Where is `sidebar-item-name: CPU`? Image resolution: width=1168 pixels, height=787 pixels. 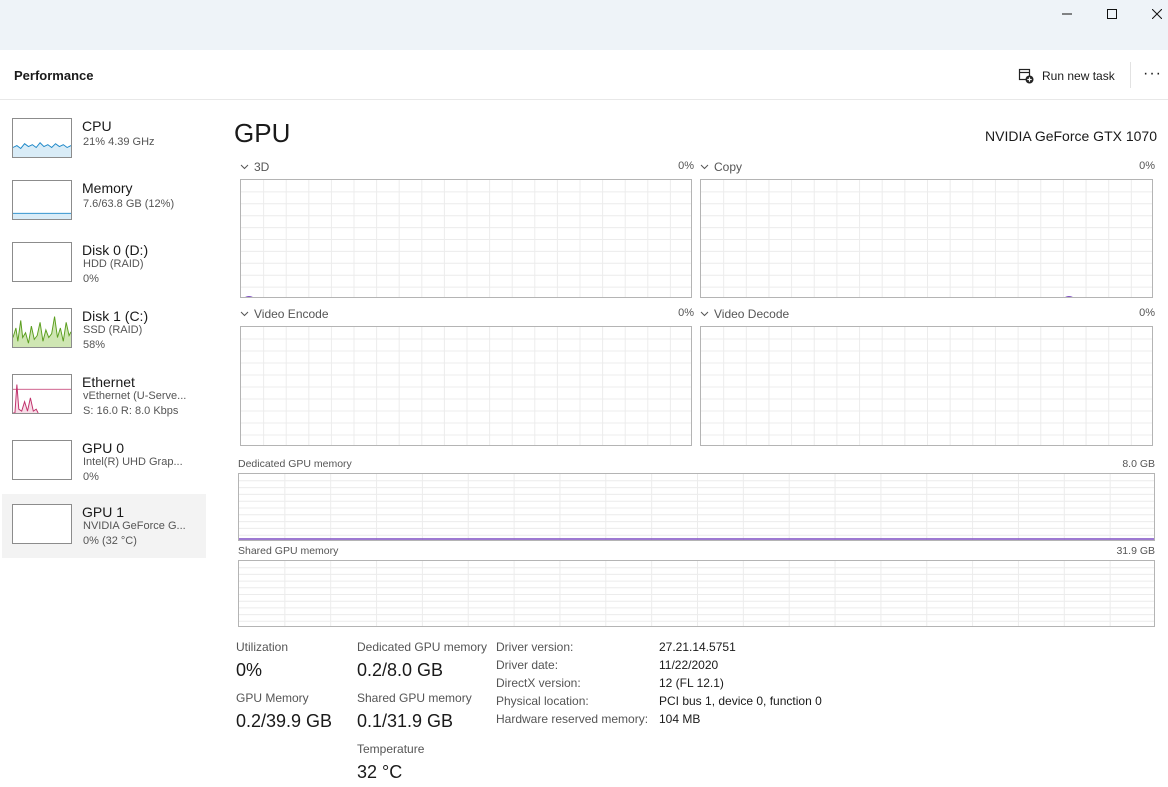 sidebar-item-name: CPU is located at coordinates (97, 126).